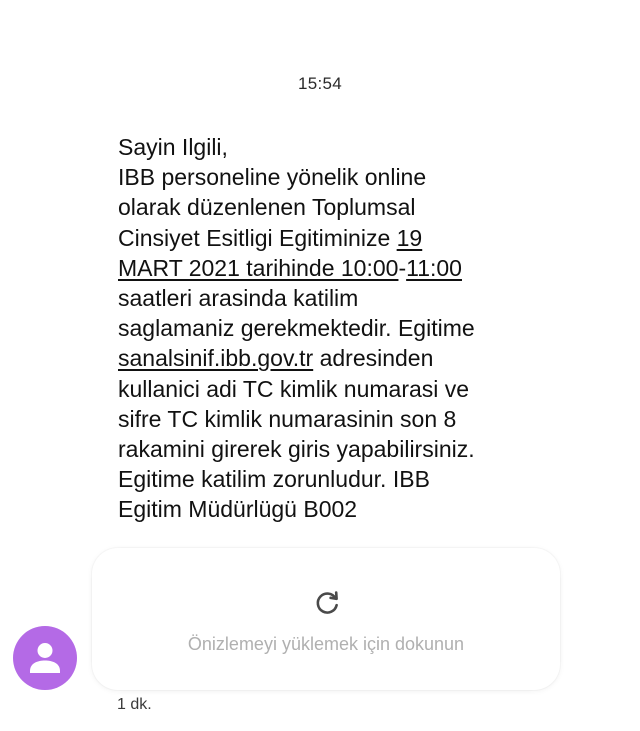  I want to click on message-text: IBB personeline yönelik online, so click(272, 177).